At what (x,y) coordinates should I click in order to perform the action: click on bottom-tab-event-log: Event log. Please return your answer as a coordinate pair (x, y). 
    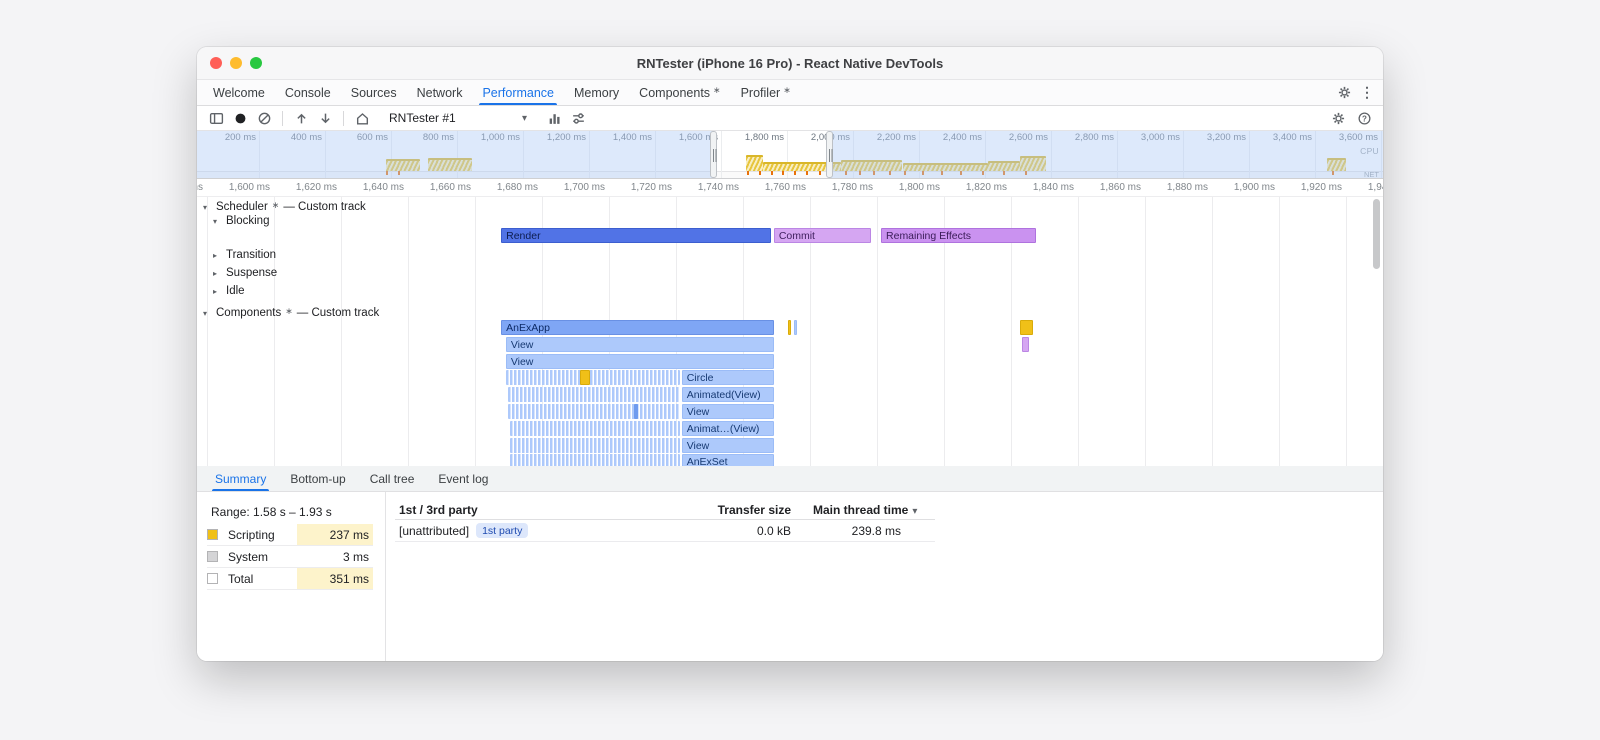
    Looking at the image, I should click on (463, 478).